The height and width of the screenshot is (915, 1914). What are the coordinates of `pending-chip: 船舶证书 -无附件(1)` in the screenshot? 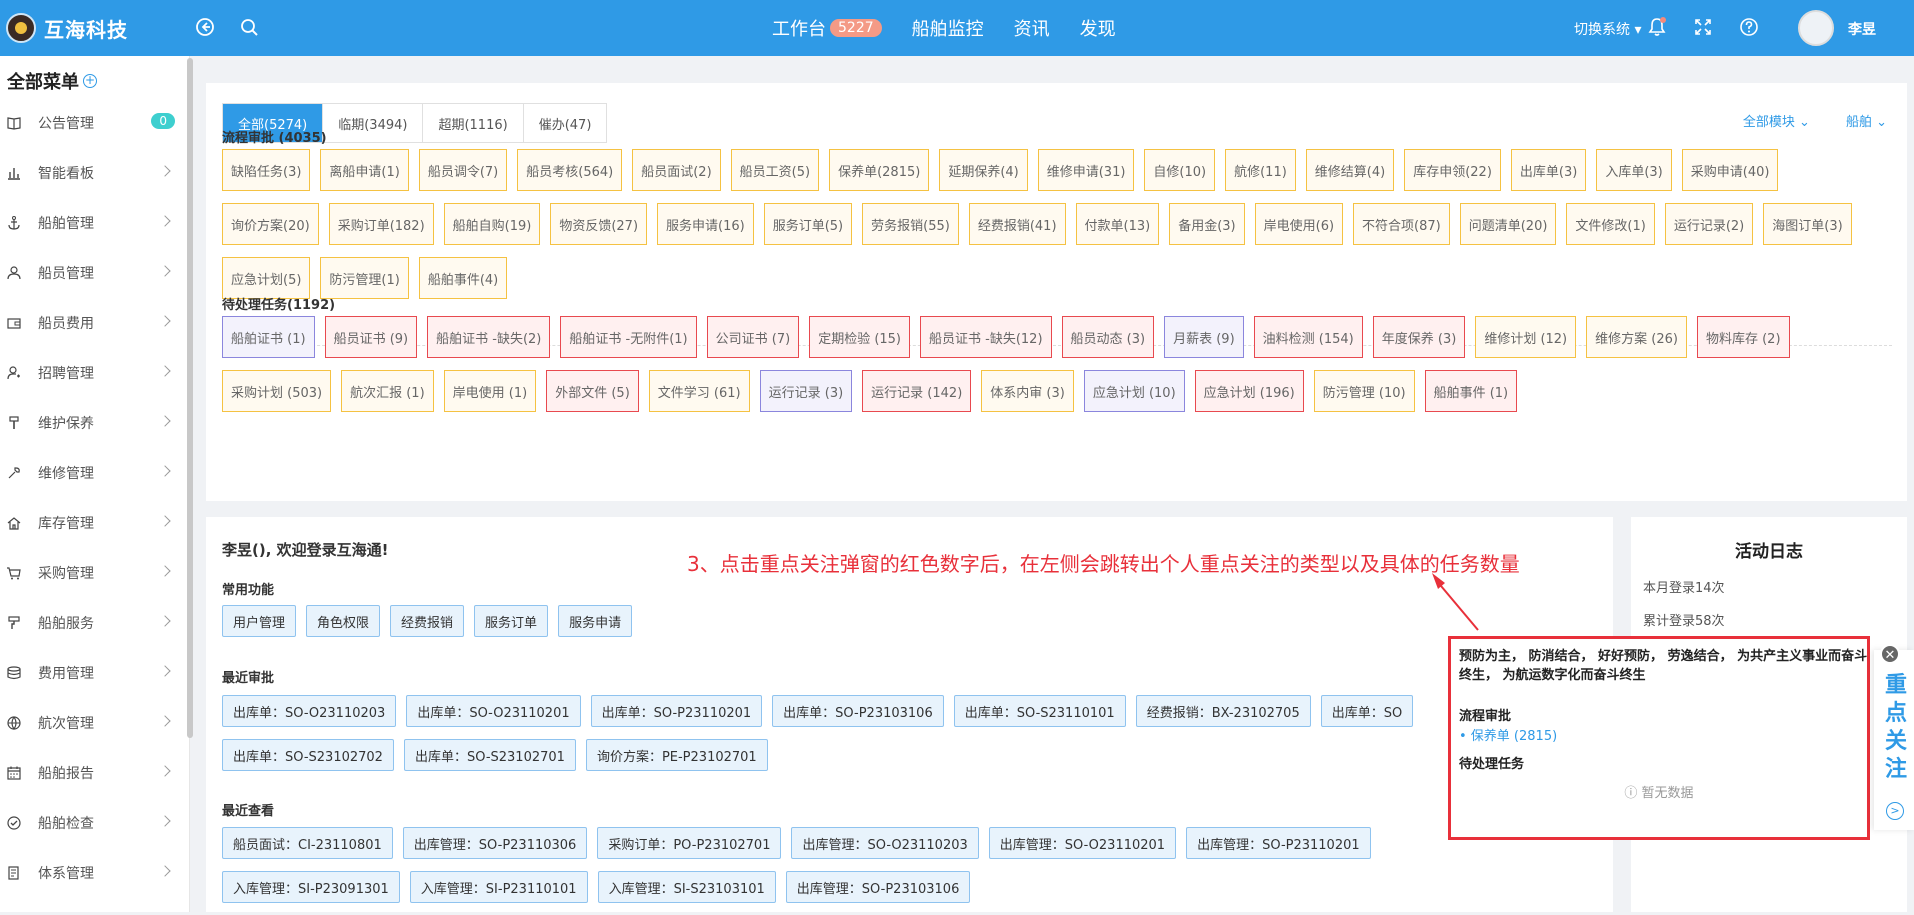 It's located at (628, 337).